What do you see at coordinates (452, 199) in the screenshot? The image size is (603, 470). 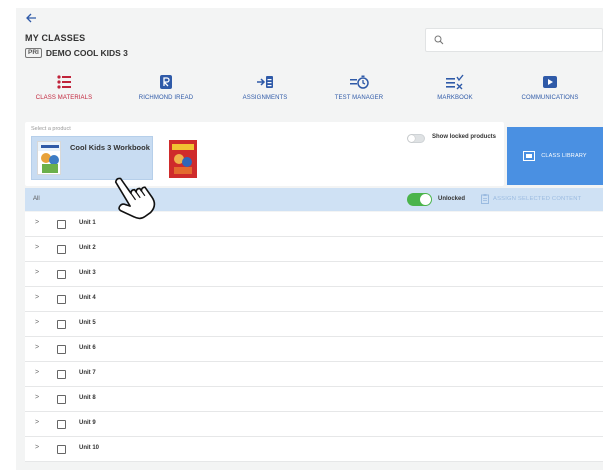 I see `unlocked-label: Unlocked` at bounding box center [452, 199].